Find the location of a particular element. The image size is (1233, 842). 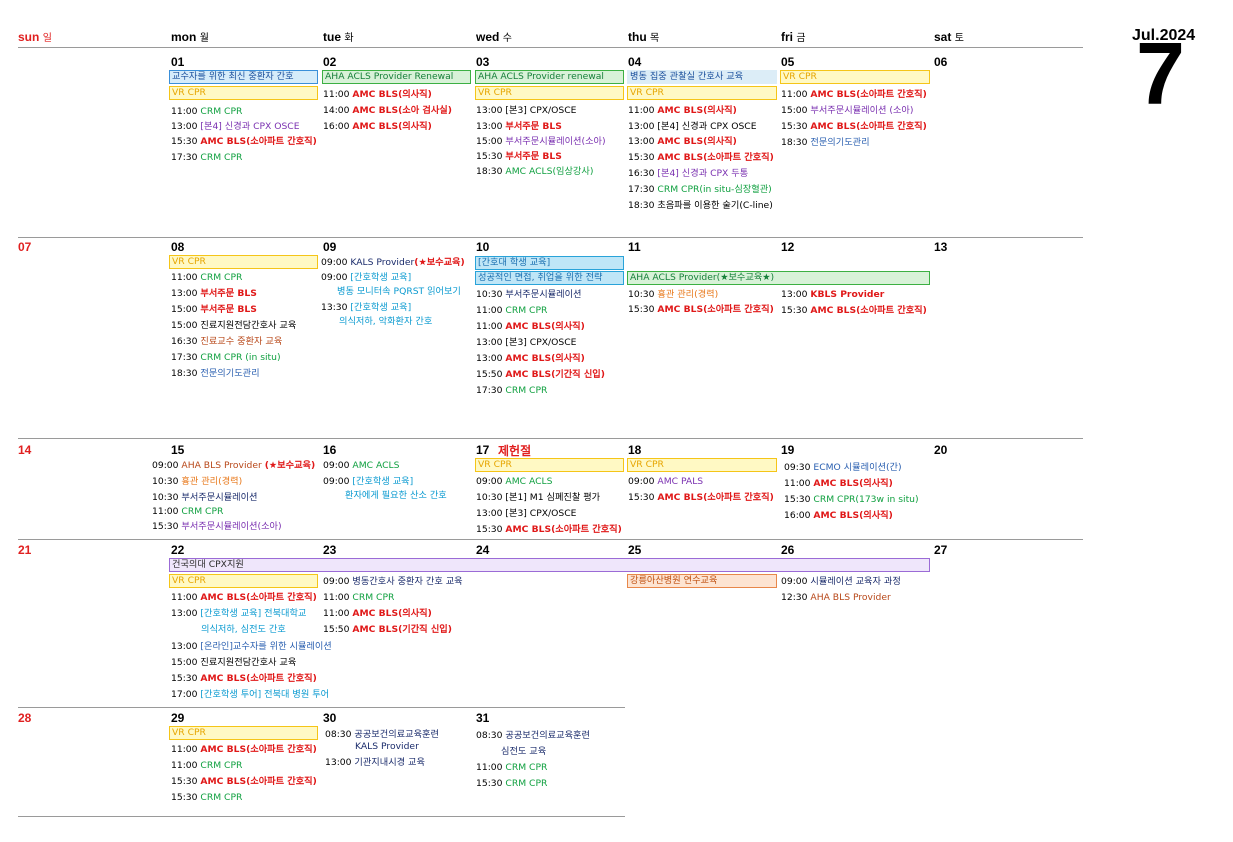

event-item: 09:00 [간호학생 교육] is located at coordinates (366, 277).